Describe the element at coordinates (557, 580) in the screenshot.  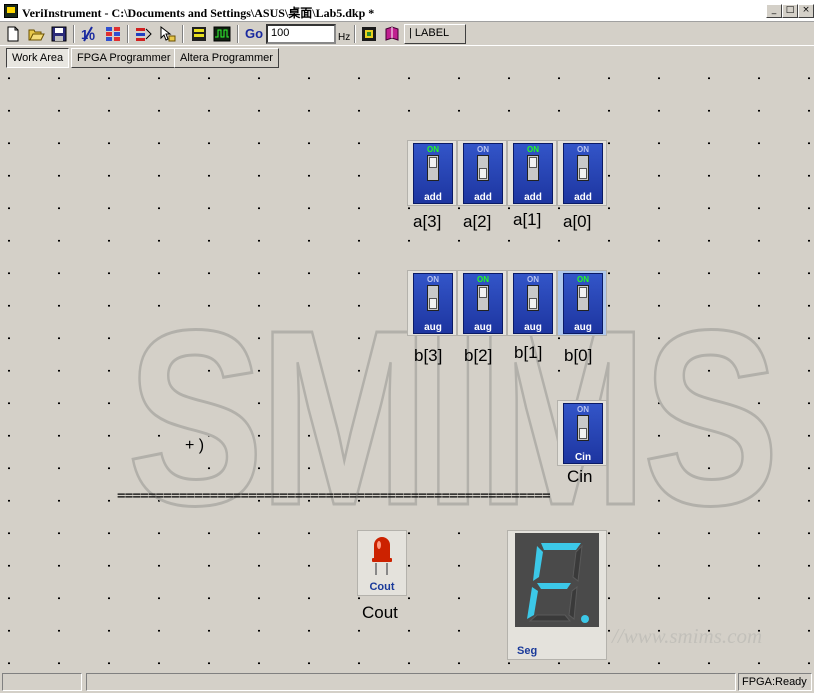
I see `seven-segment-digit-icon` at that location.